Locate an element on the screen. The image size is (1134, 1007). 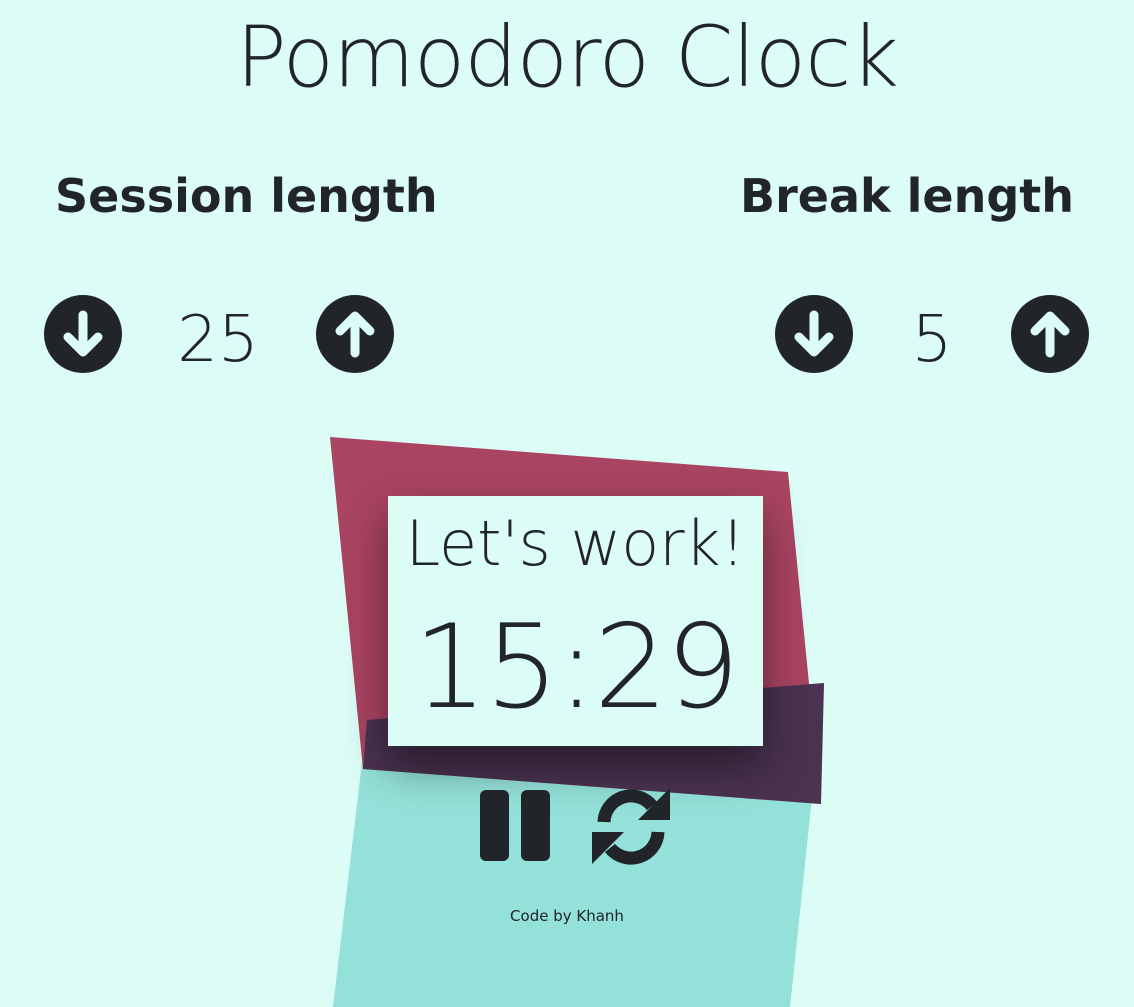
credit-text: Code by Khanh is located at coordinates (567, 916).